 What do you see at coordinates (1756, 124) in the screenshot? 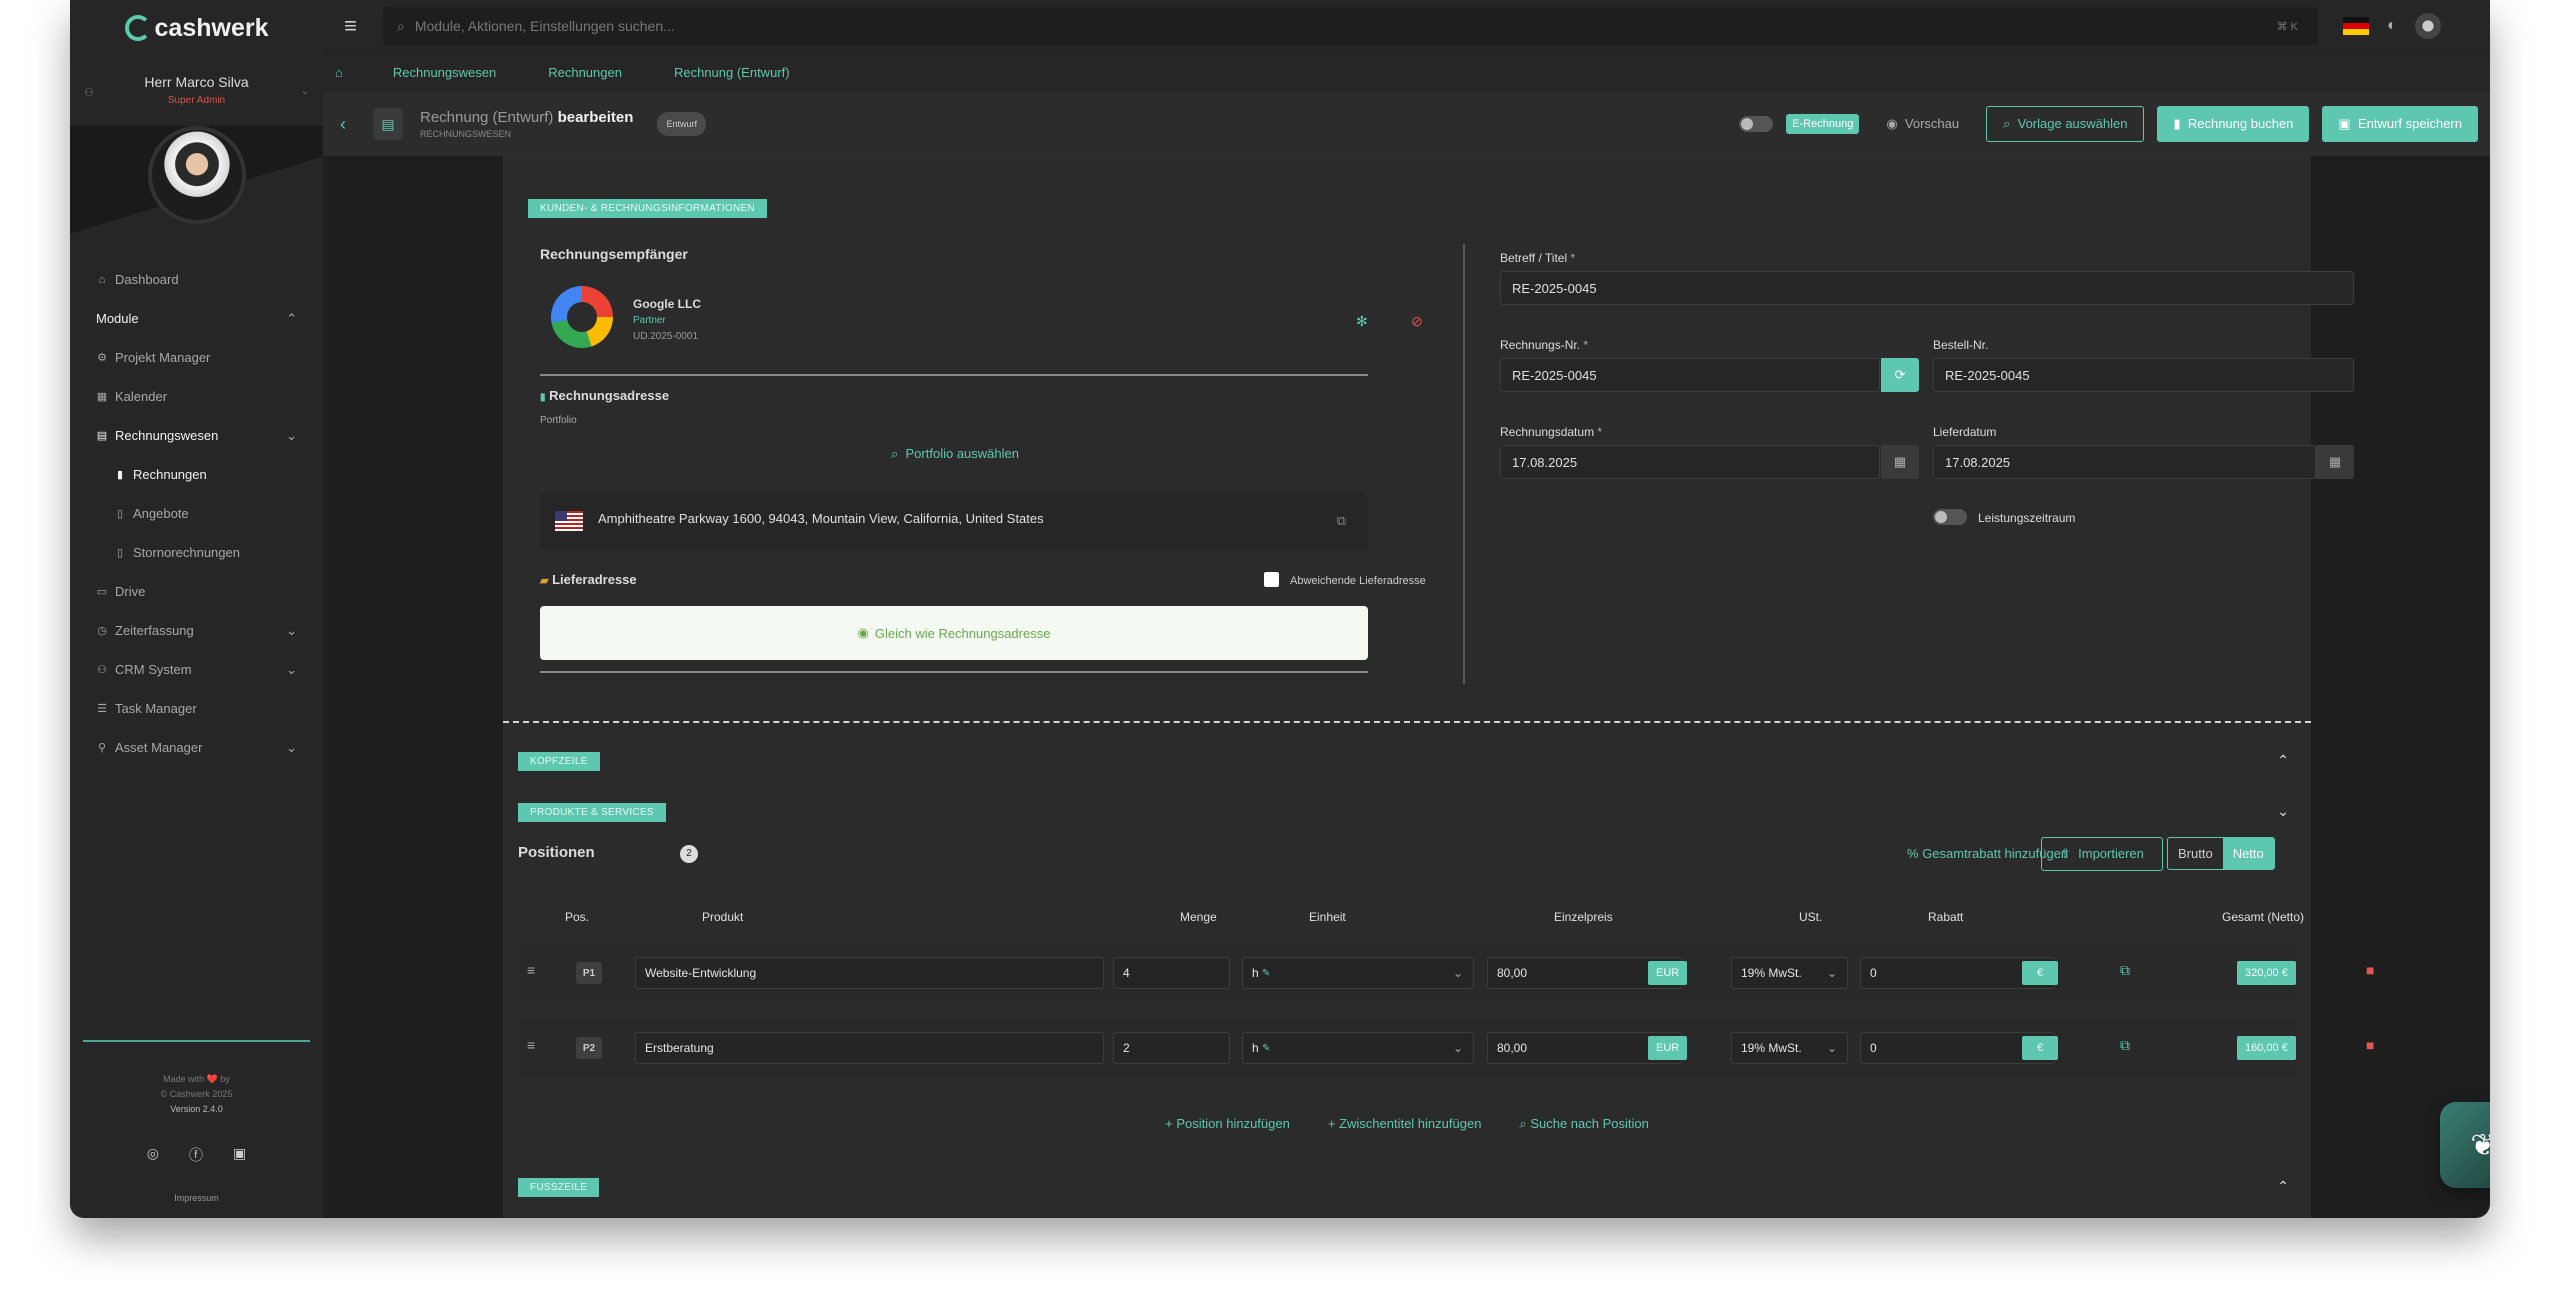
I see `e-rechnung-toggle` at bounding box center [1756, 124].